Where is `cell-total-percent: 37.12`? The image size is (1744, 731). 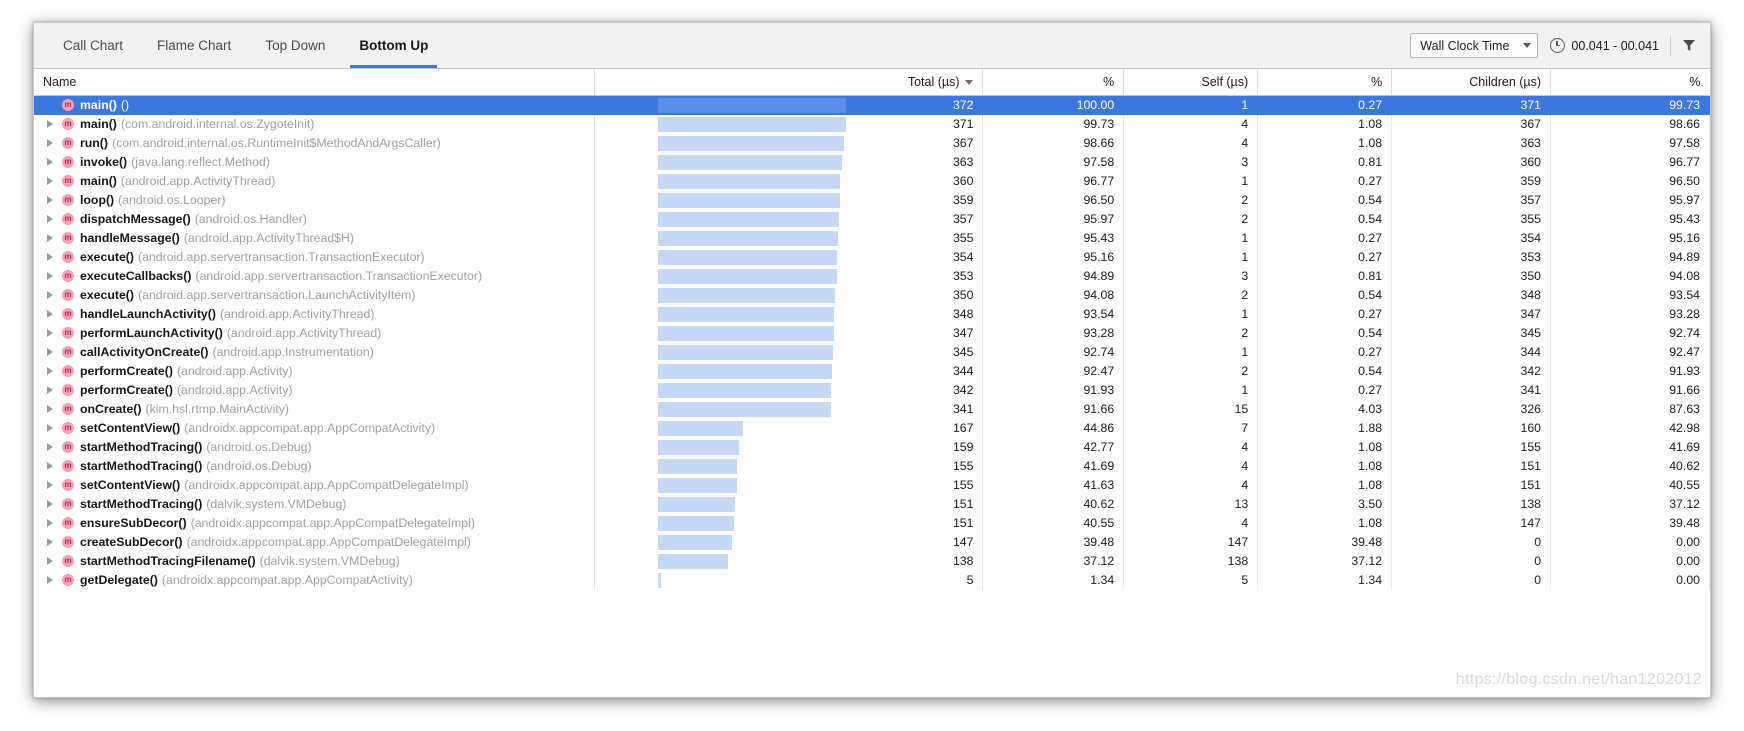 cell-total-percent: 37.12 is located at coordinates (1053, 561).